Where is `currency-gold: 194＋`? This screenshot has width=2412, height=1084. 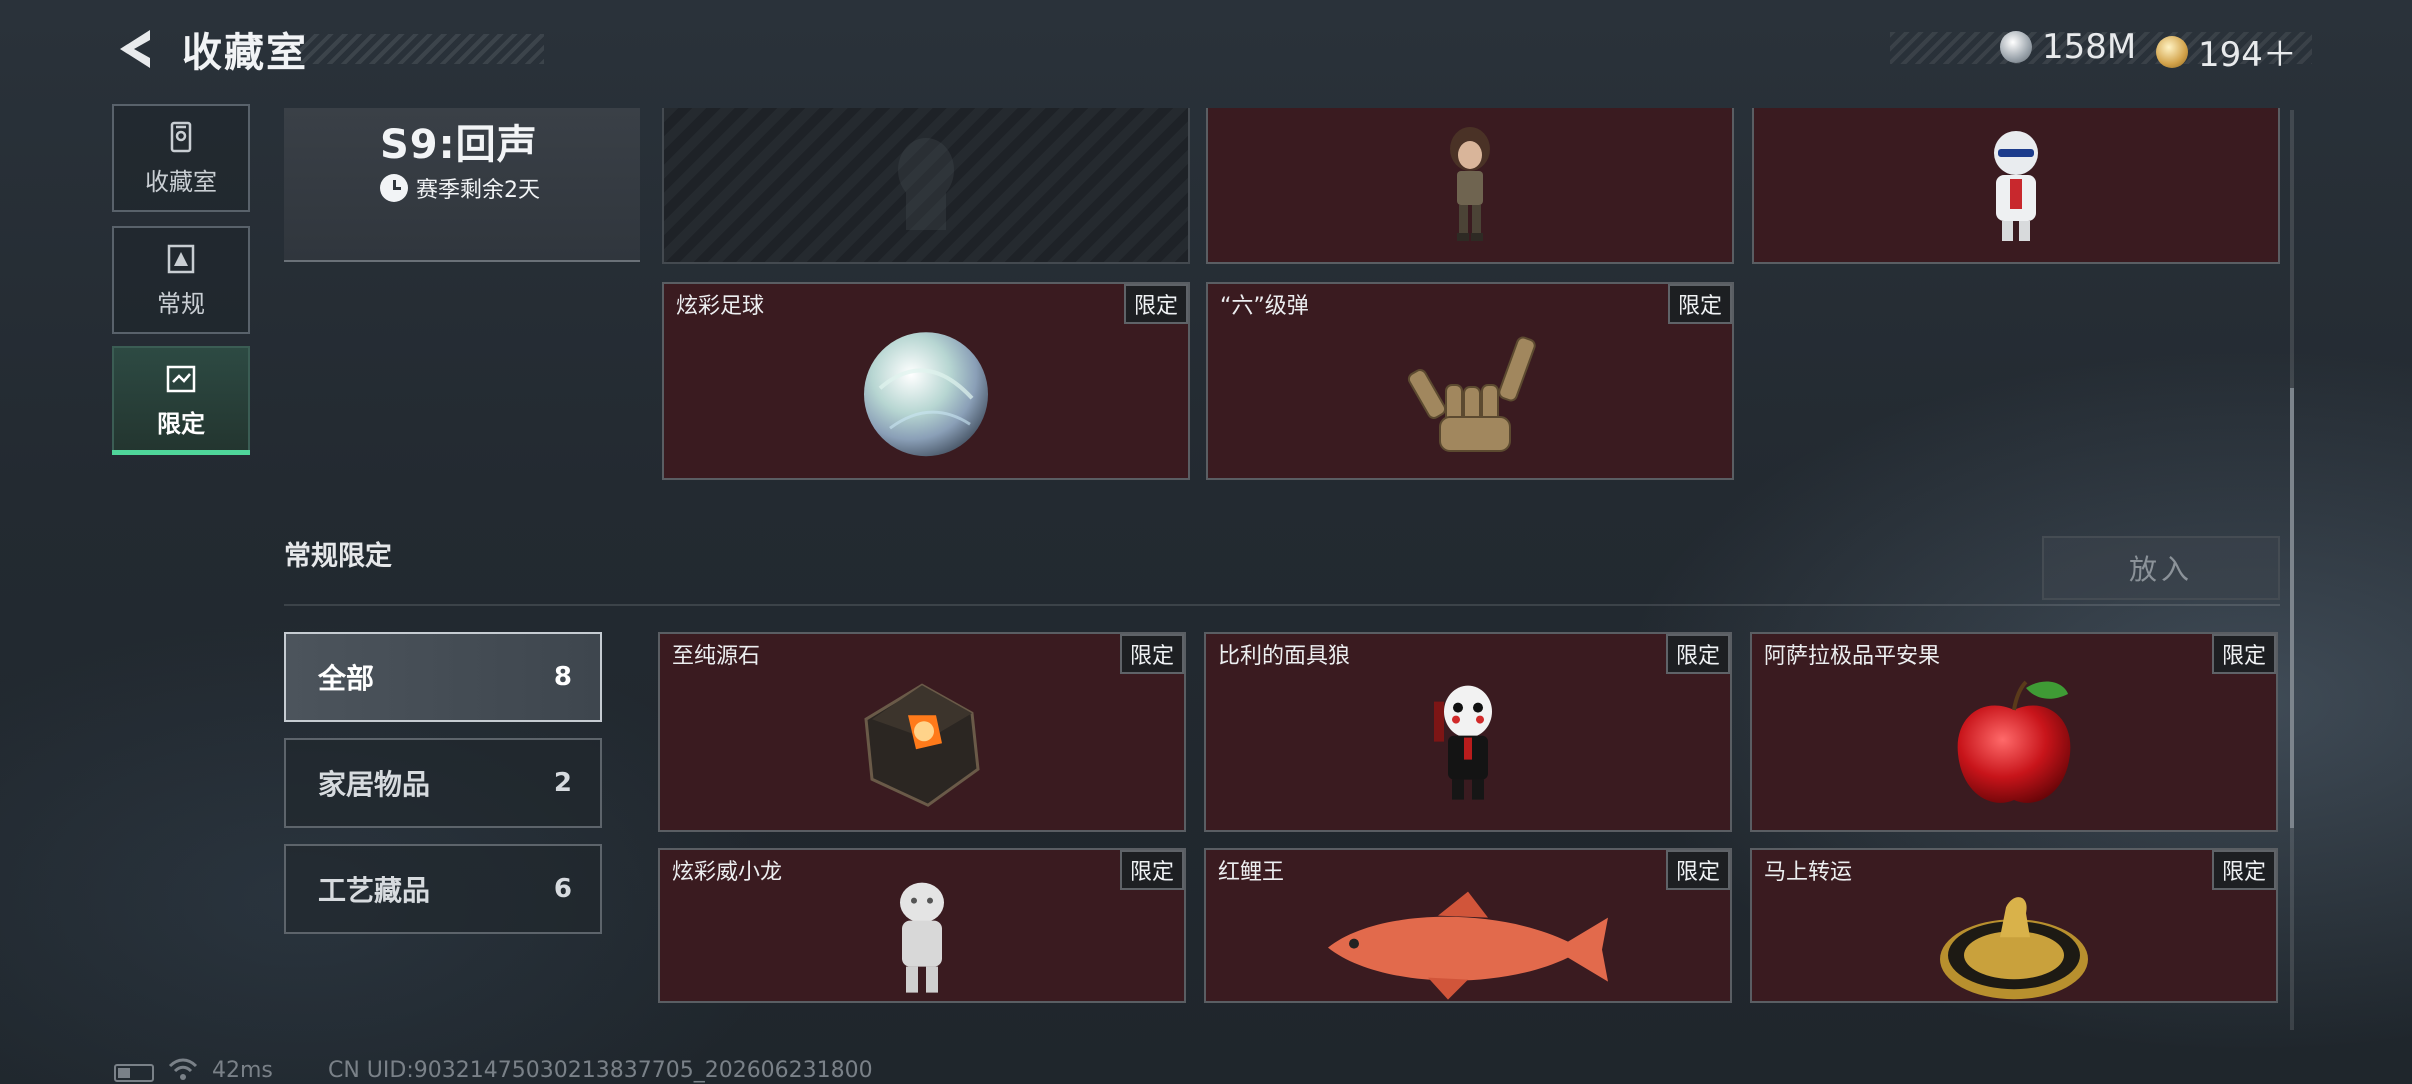
currency-gold: 194＋ is located at coordinates (2226, 51).